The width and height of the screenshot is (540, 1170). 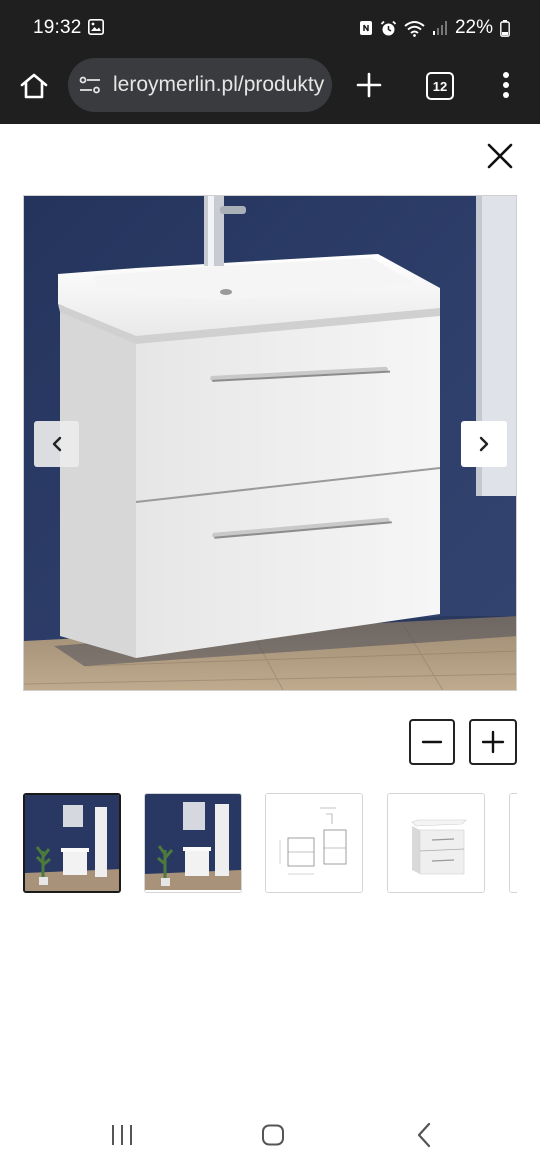 I want to click on chevron-right-icon, so click(x=484, y=444).